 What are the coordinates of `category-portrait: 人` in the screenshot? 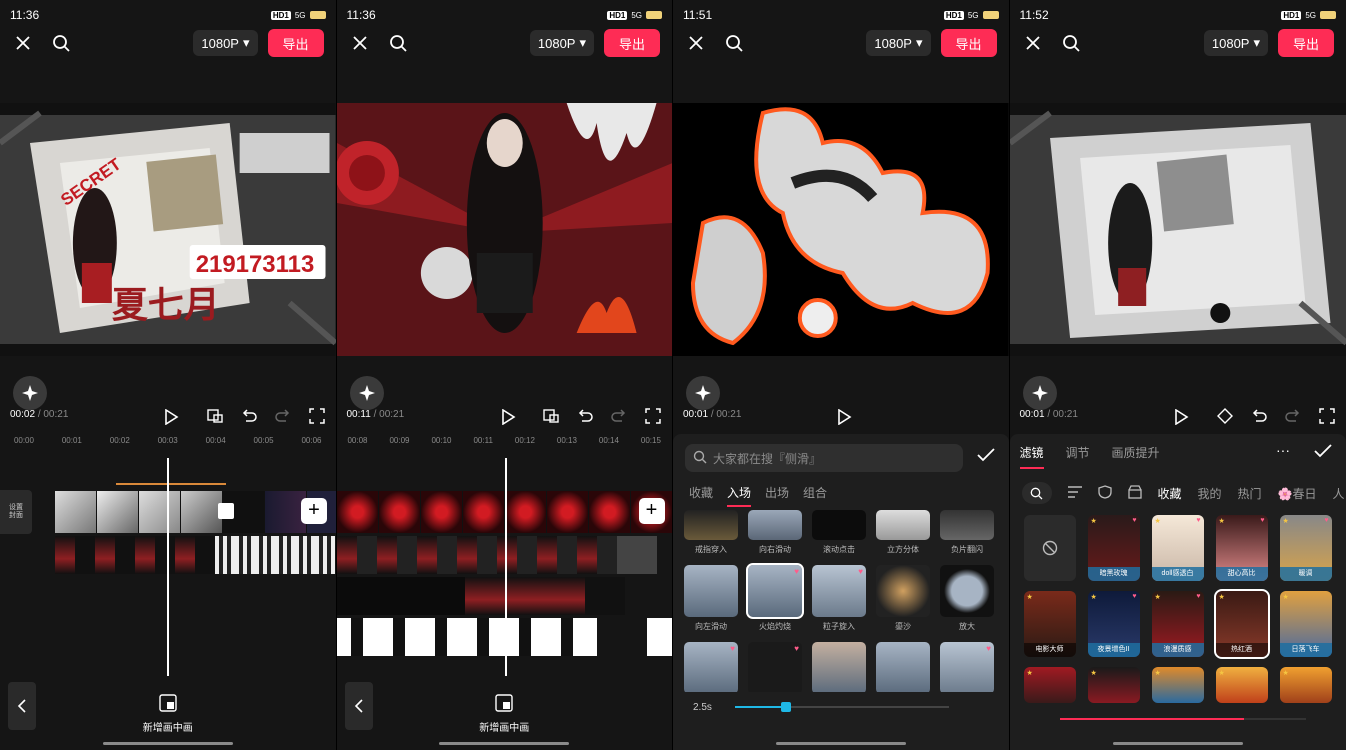 It's located at (1339, 493).